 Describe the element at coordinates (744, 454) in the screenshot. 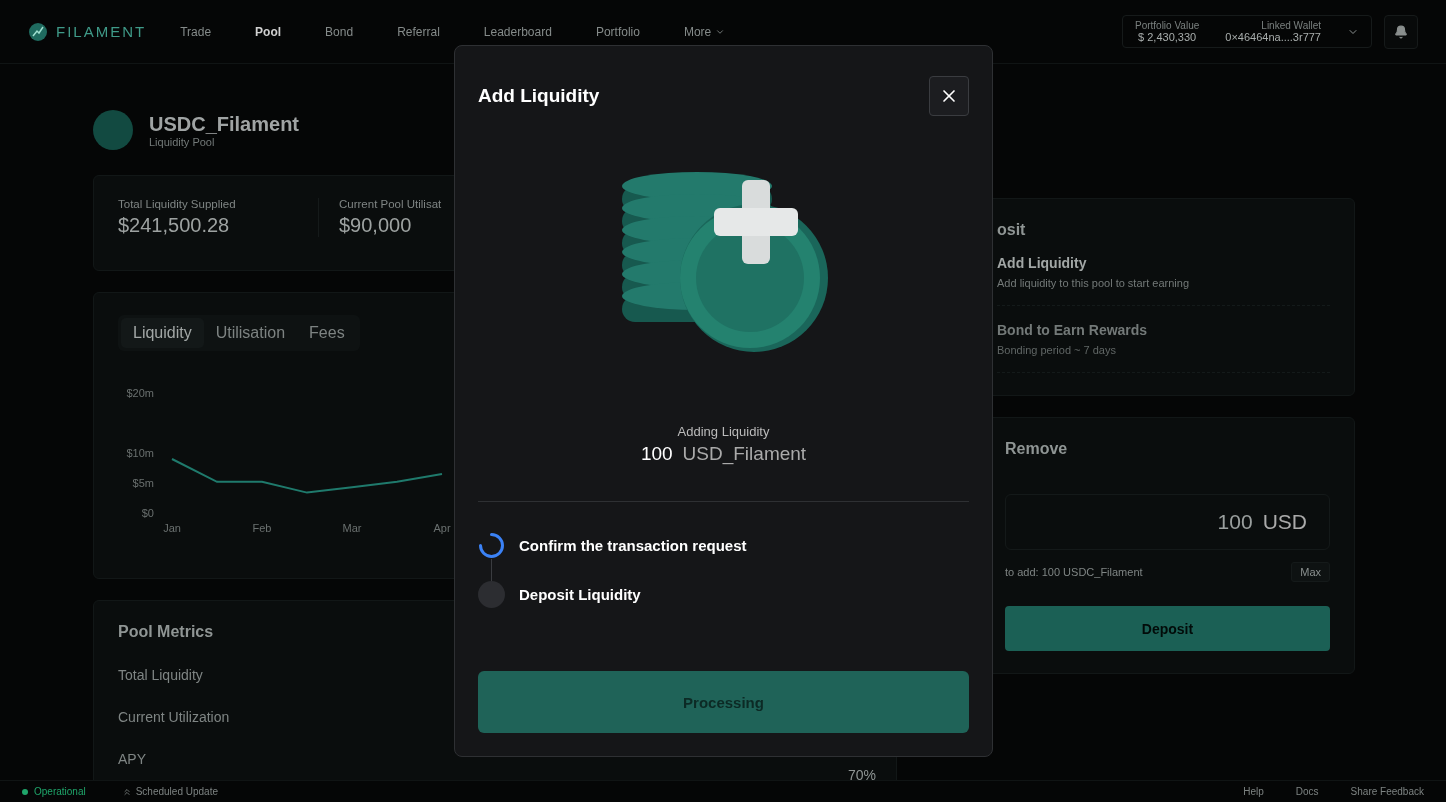

I see `dialog-token: USD_Filament` at that location.